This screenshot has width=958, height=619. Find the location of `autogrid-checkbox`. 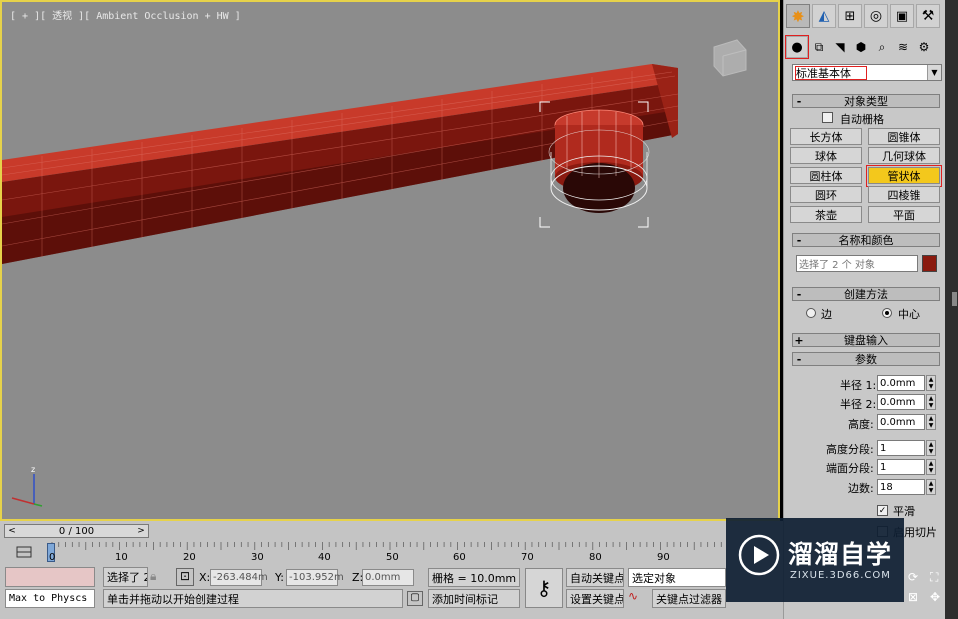

autogrid-checkbox is located at coordinates (827, 117).